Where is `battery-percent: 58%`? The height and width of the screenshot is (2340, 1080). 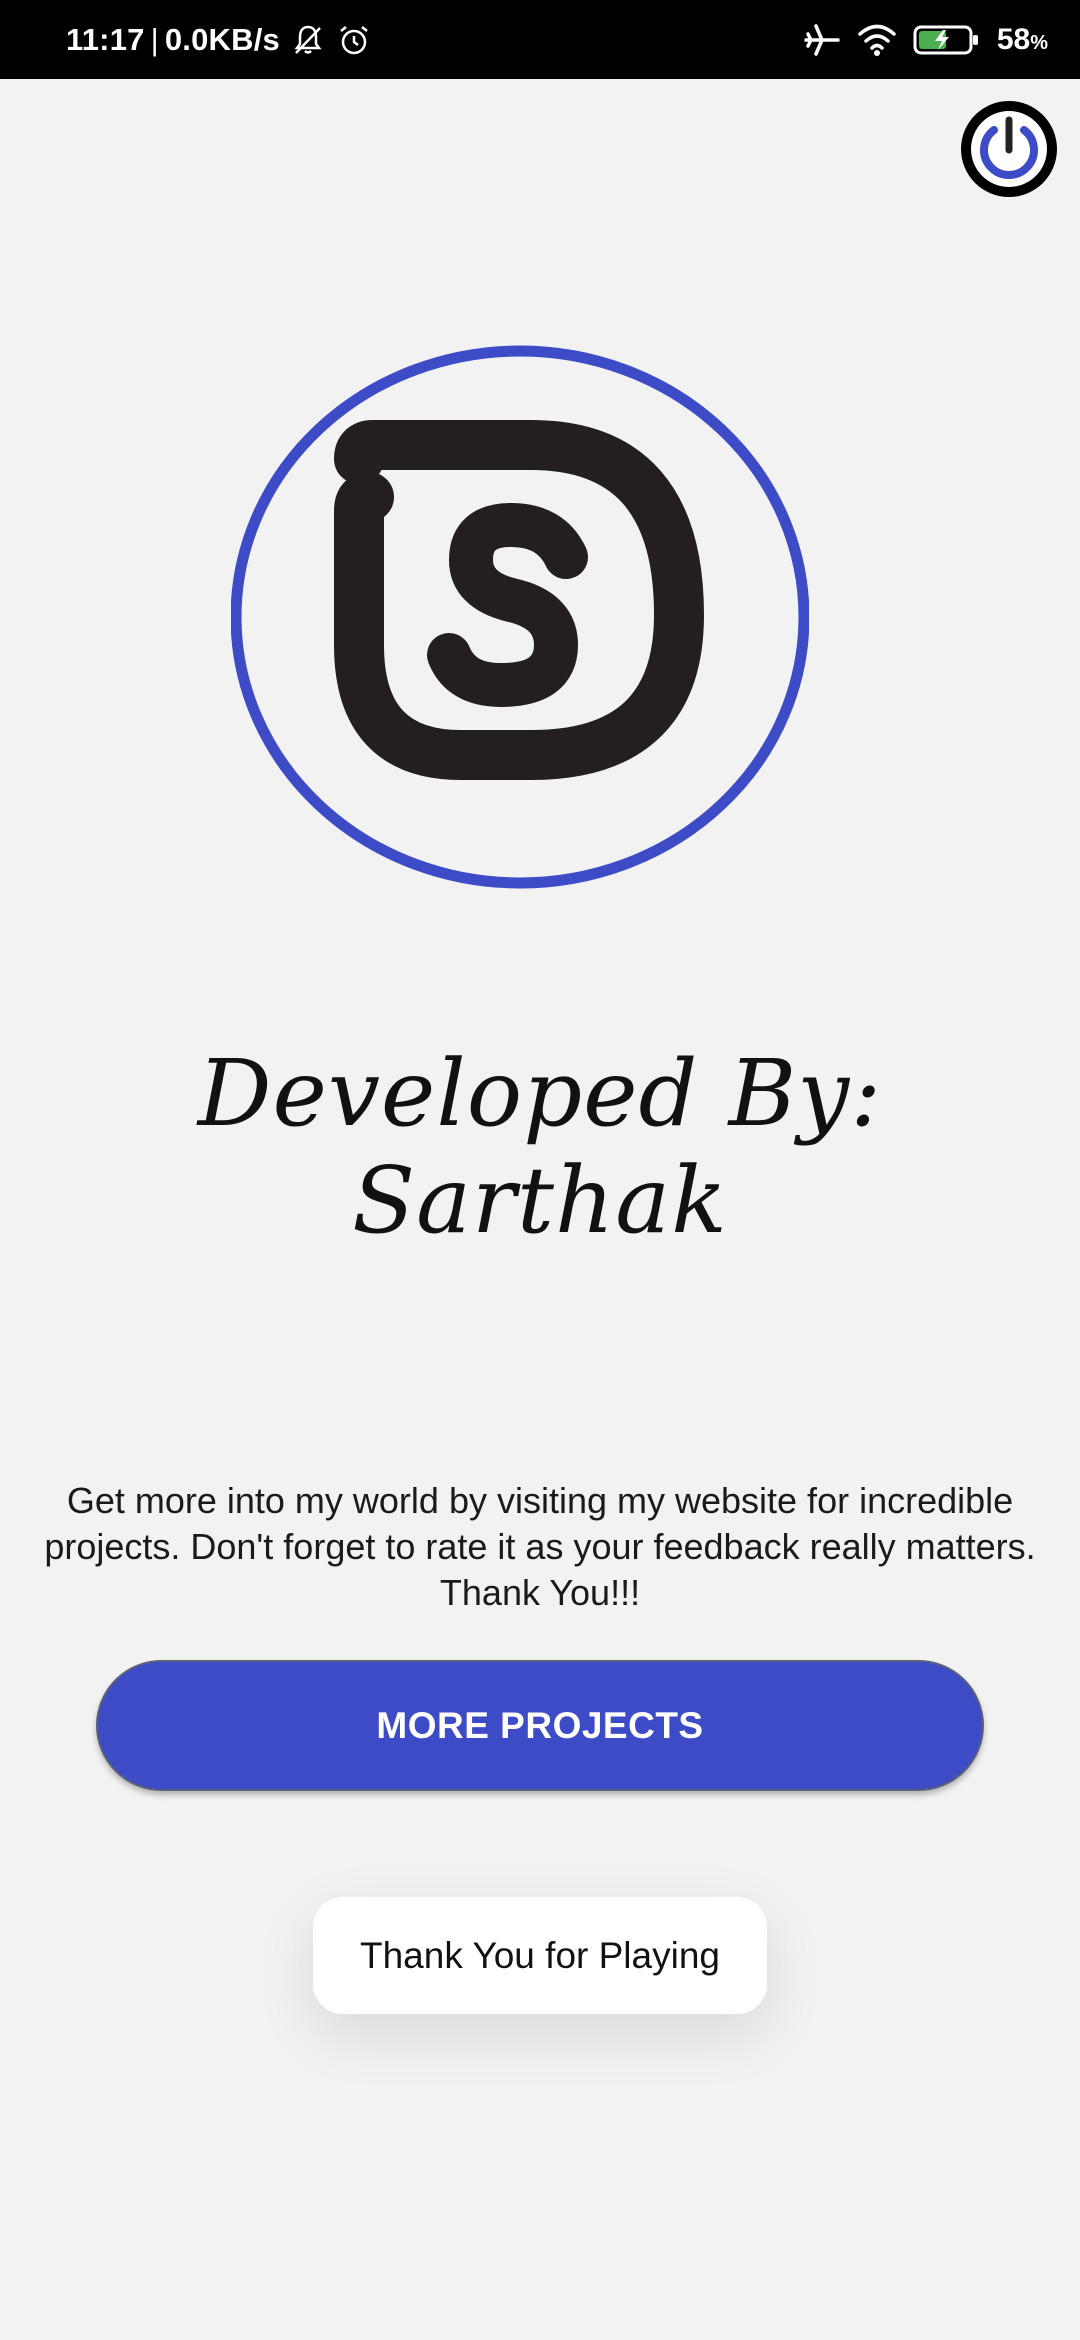
battery-percent: 58% is located at coordinates (1022, 39).